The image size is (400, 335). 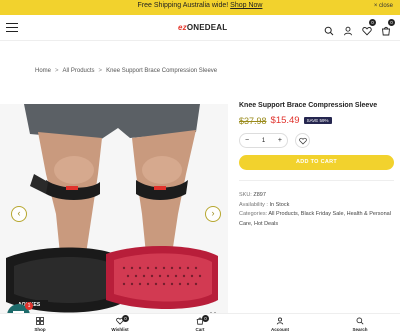 I want to click on breadcrumb-home: Home, so click(x=43, y=71).